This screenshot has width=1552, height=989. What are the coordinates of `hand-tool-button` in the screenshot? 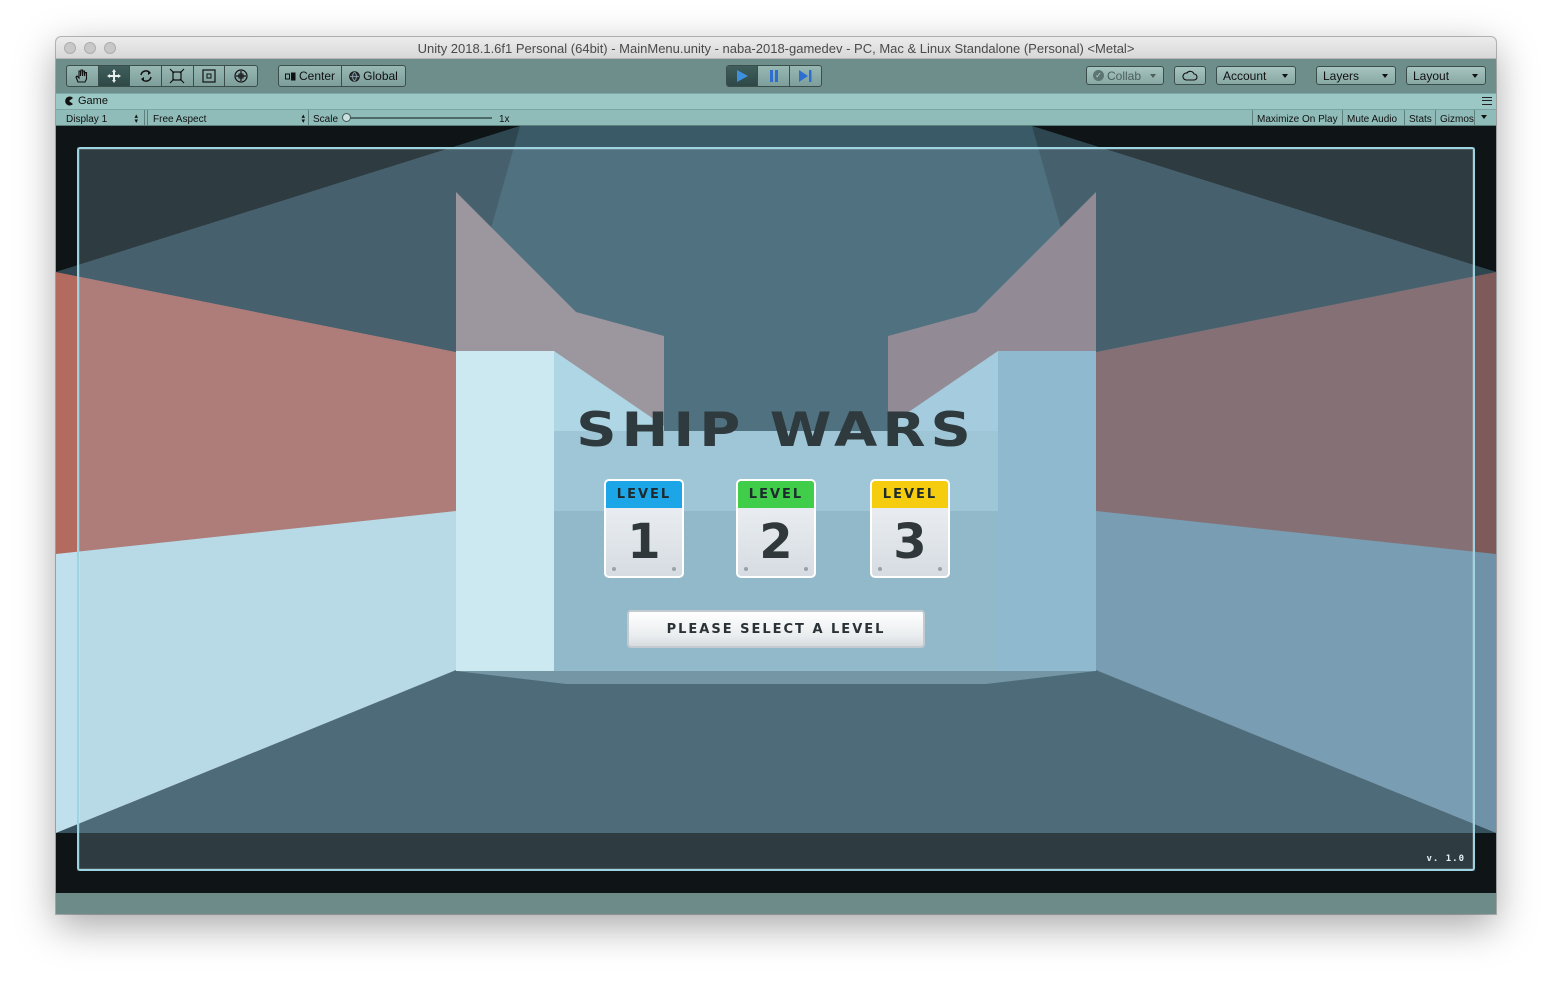 It's located at (83, 76).